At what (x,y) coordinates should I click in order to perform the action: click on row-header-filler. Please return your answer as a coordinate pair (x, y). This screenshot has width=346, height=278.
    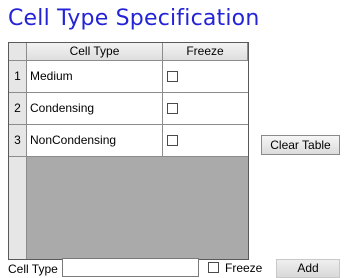
    Looking at the image, I should click on (18, 208).